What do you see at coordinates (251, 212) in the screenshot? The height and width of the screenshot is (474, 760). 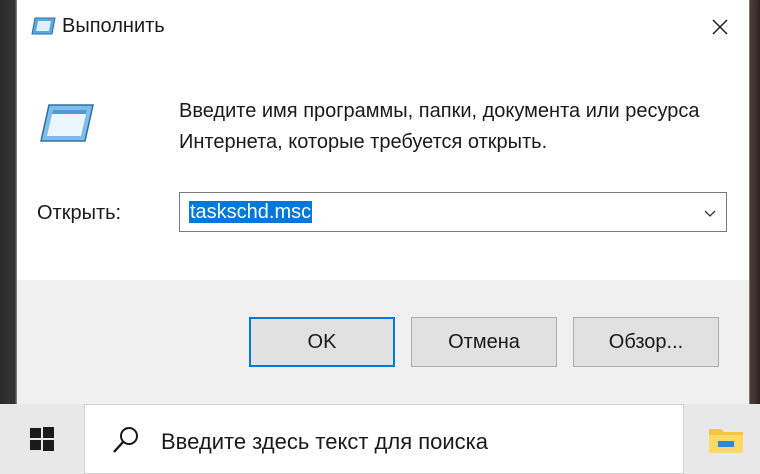 I see `open-input-value: taskschd.msc` at bounding box center [251, 212].